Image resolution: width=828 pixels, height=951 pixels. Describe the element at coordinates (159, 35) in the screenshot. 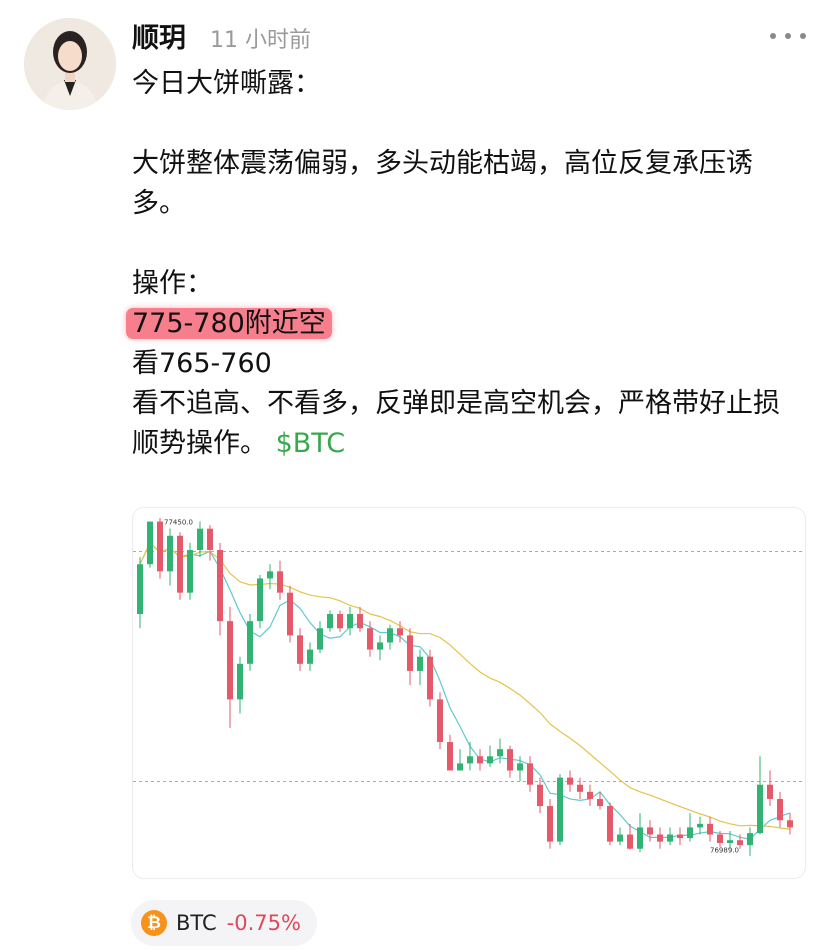

I see `author-name: 顺玥` at that location.